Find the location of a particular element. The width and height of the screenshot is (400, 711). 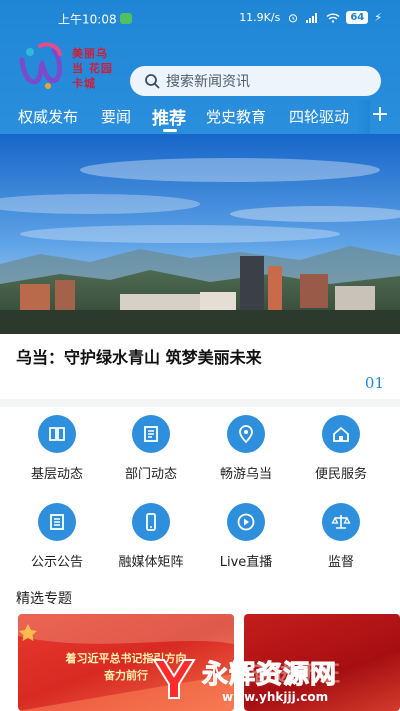

grid-item-tourism: 畅游乌当 is located at coordinates (246, 448).